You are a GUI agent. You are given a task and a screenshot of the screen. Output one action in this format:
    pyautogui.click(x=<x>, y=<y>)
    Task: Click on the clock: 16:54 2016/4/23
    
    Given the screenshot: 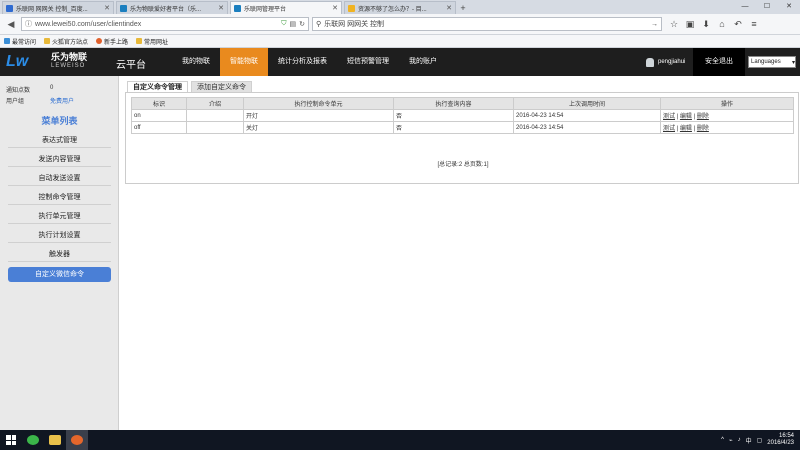 What is the action you would take?
    pyautogui.click(x=780, y=440)
    